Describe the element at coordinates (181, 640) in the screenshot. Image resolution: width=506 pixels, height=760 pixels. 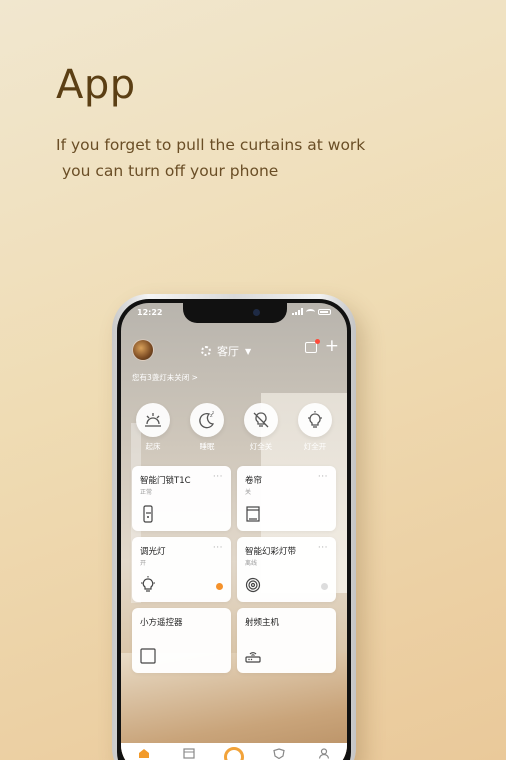
I see `device-card-remote: 小方遥控器` at that location.